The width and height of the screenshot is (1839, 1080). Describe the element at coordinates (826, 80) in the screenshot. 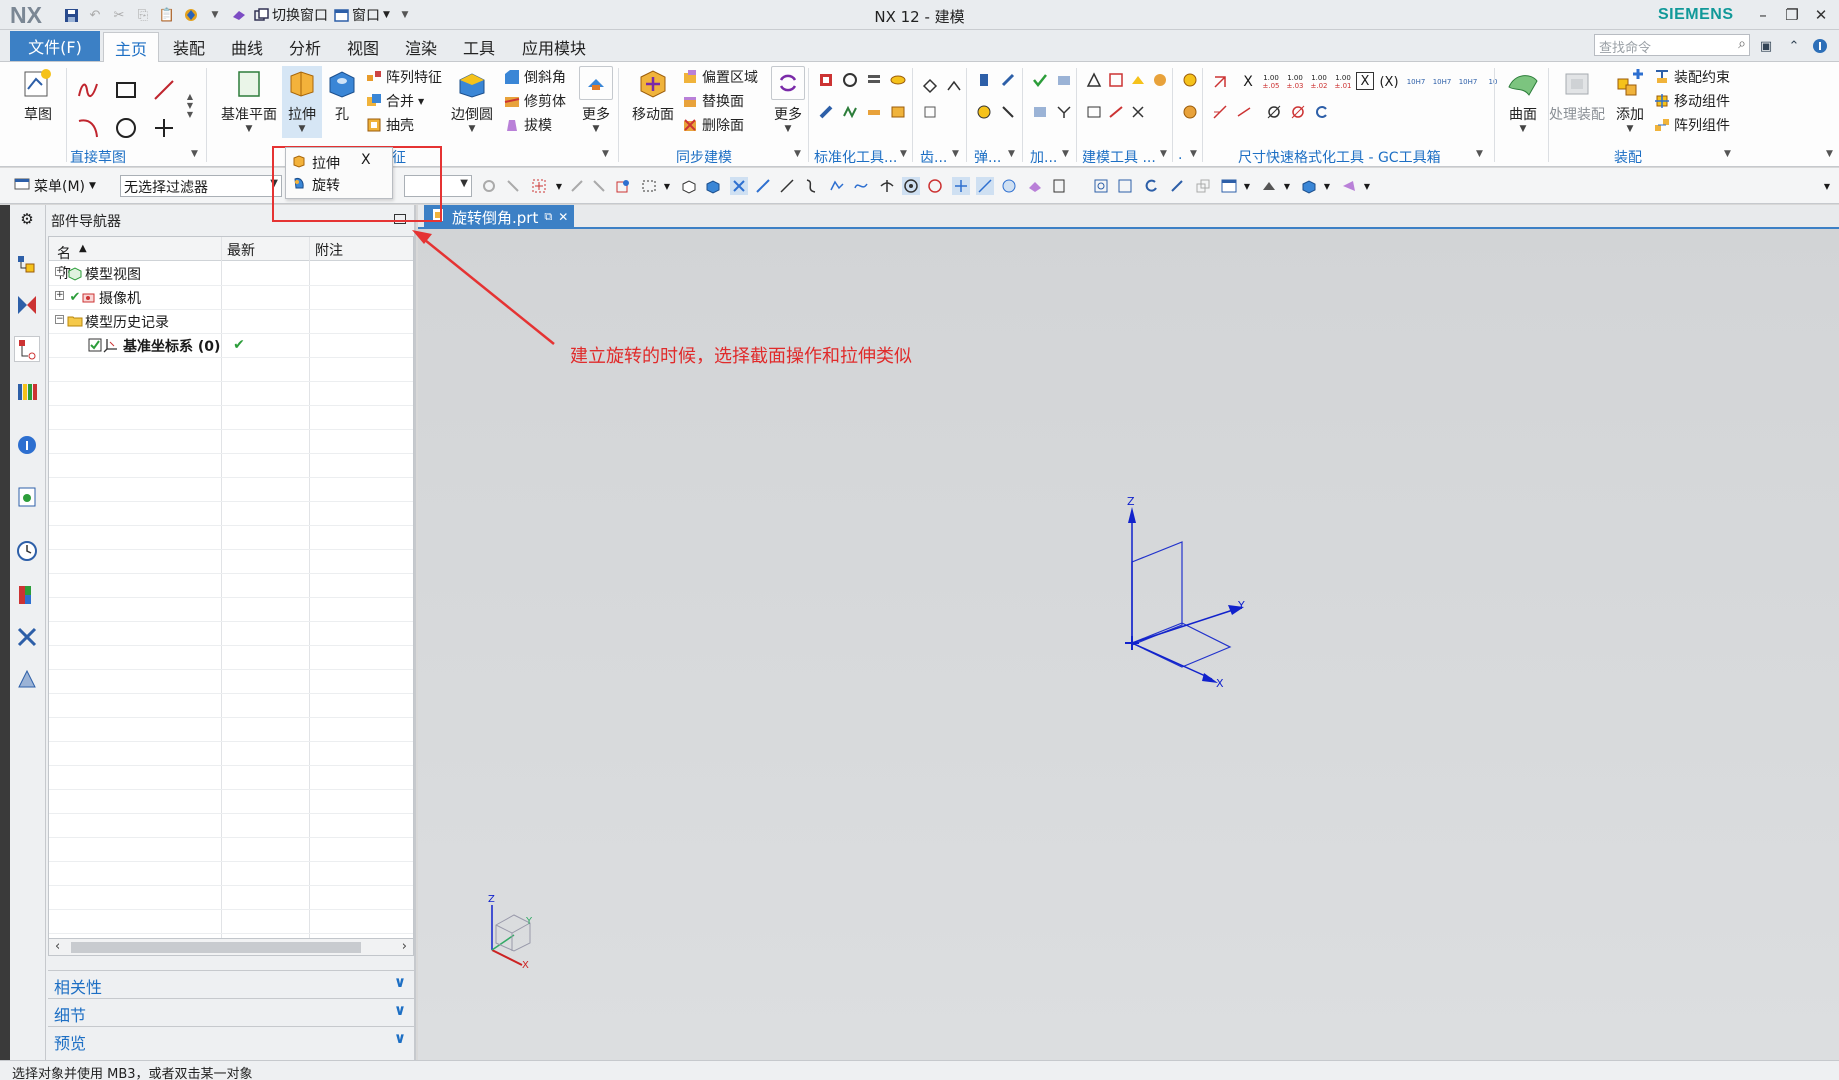

I see `std-part-icon` at that location.